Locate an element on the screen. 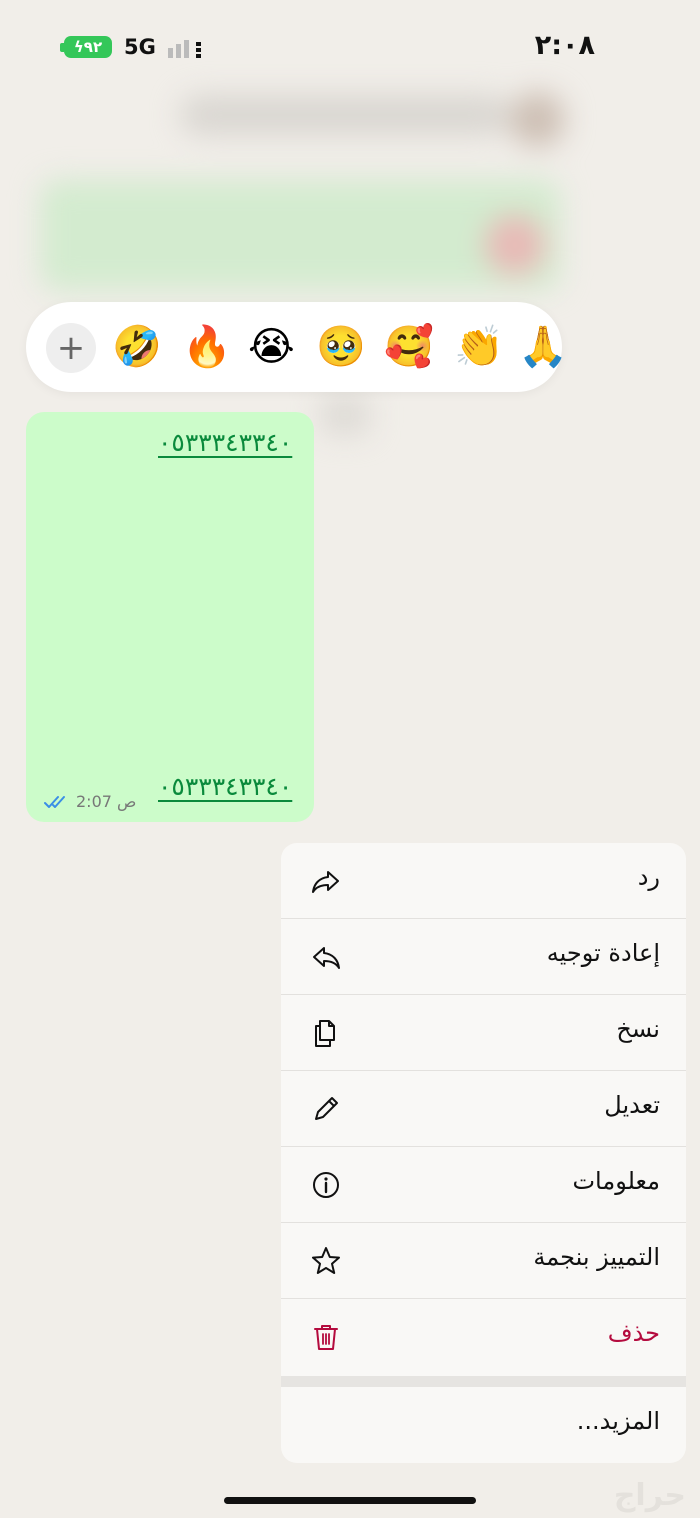  home-indicator is located at coordinates (350, 1500).